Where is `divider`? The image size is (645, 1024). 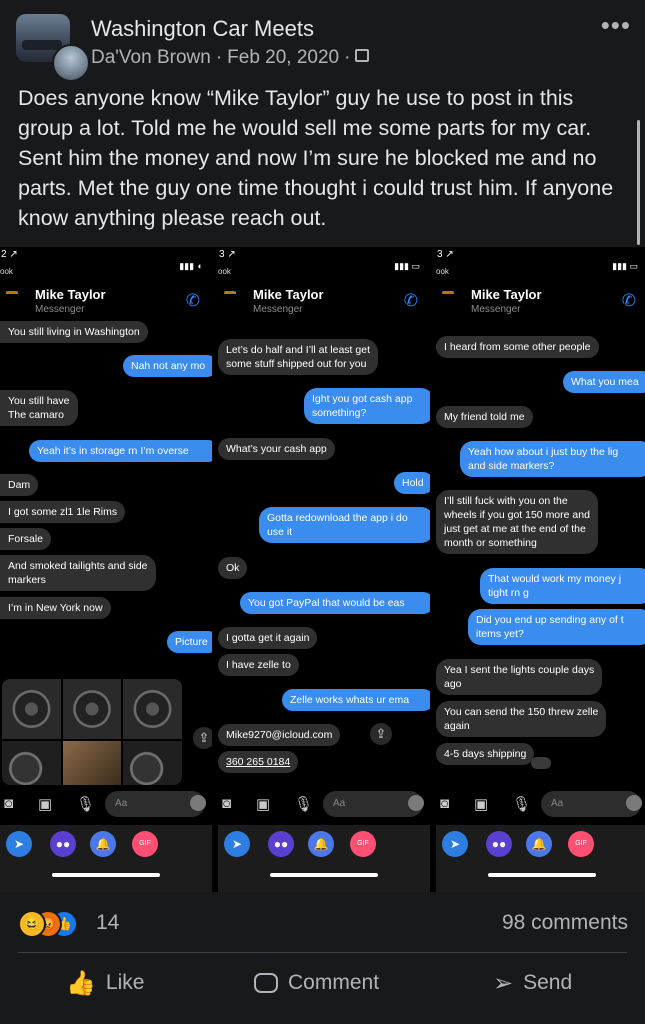 divider is located at coordinates (322, 952).